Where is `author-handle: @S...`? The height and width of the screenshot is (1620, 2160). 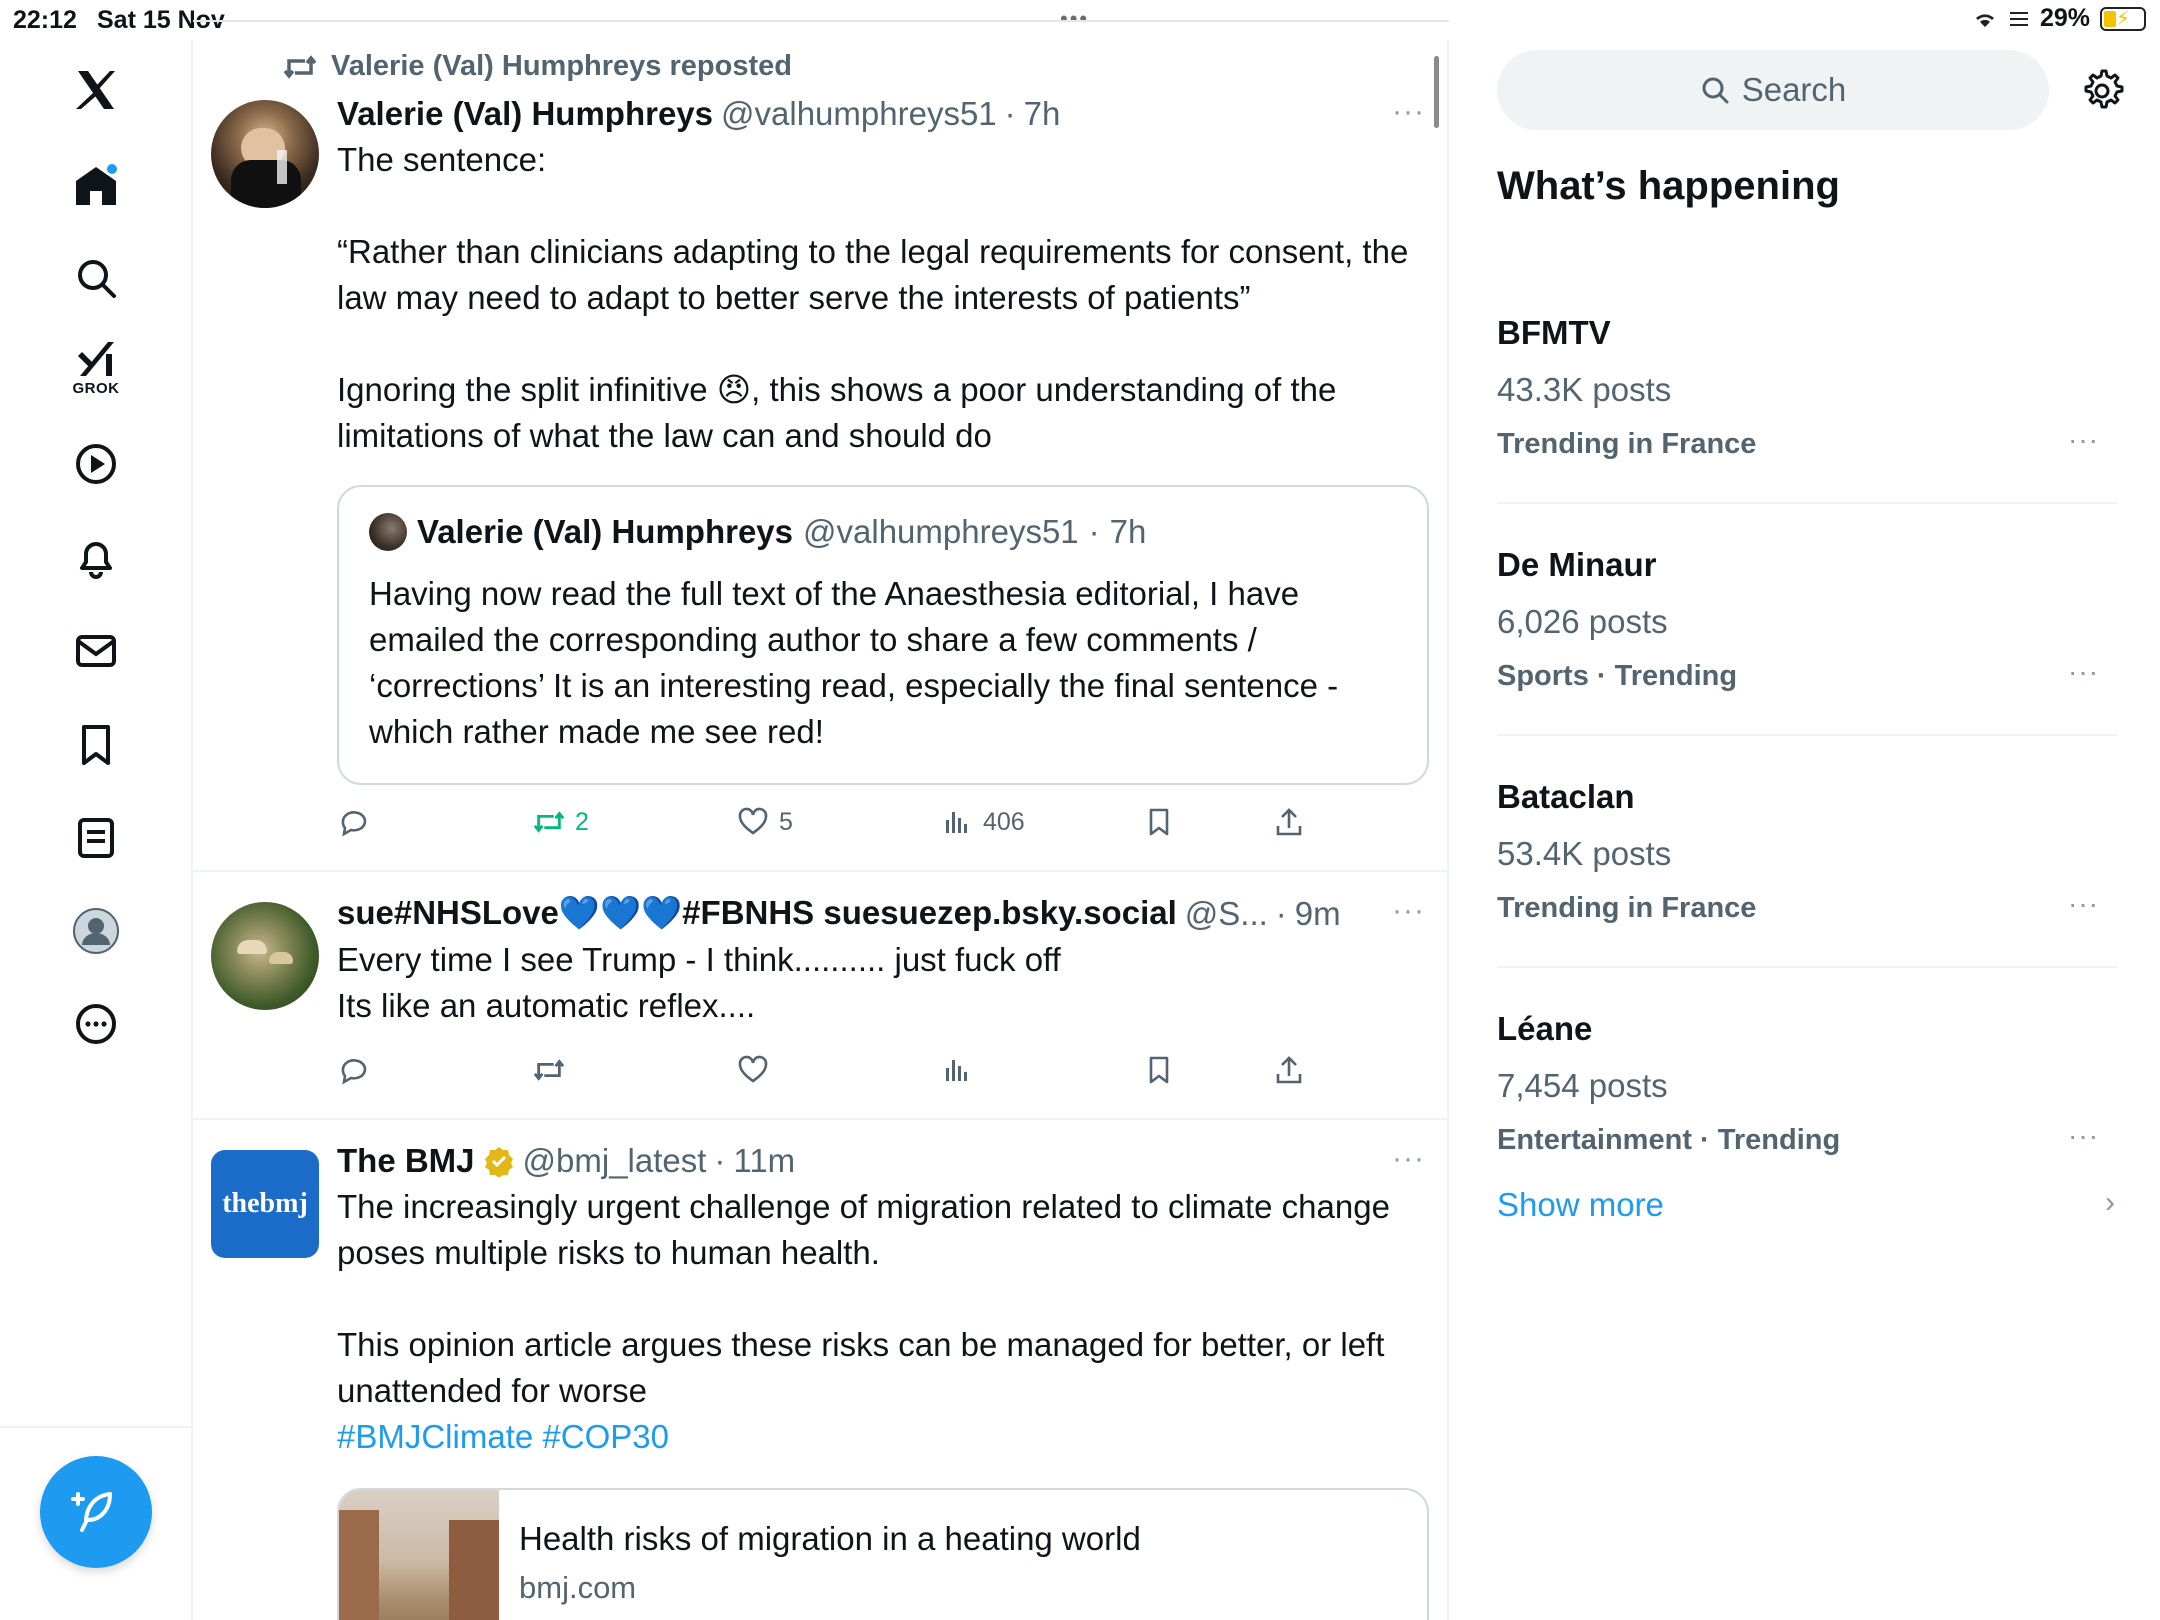 author-handle: @S... is located at coordinates (1226, 914).